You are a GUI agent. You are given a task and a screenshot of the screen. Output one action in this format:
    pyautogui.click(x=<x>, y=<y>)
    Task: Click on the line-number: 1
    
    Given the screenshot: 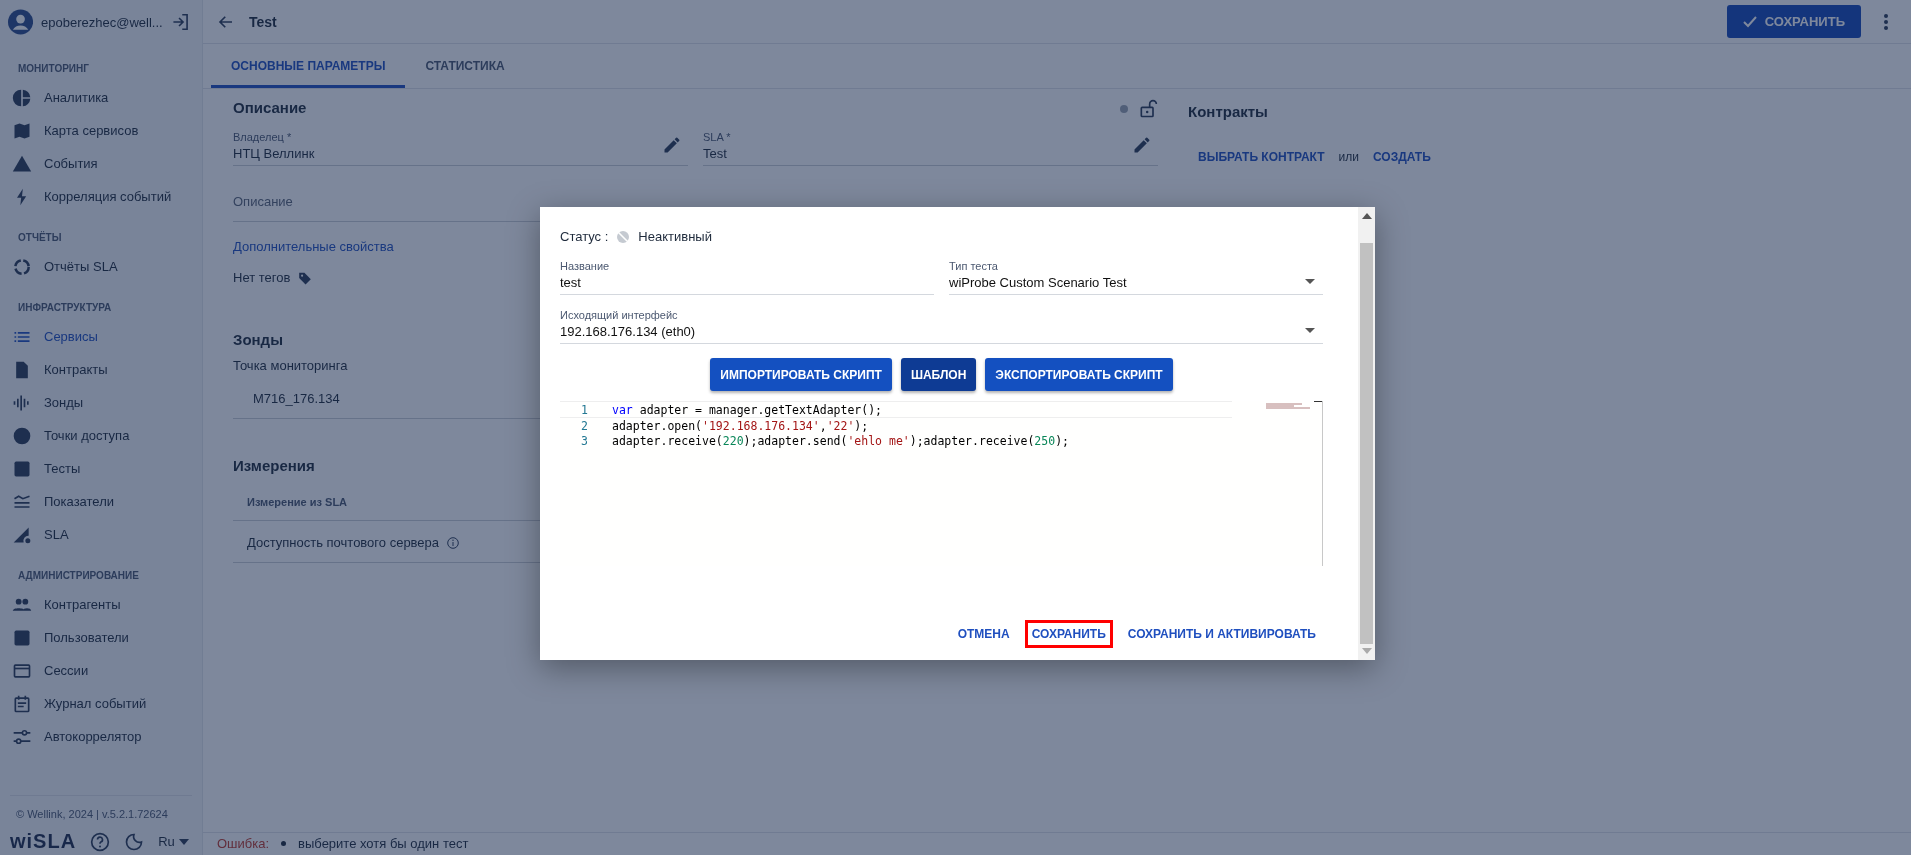 What is the action you would take?
    pyautogui.click(x=584, y=409)
    